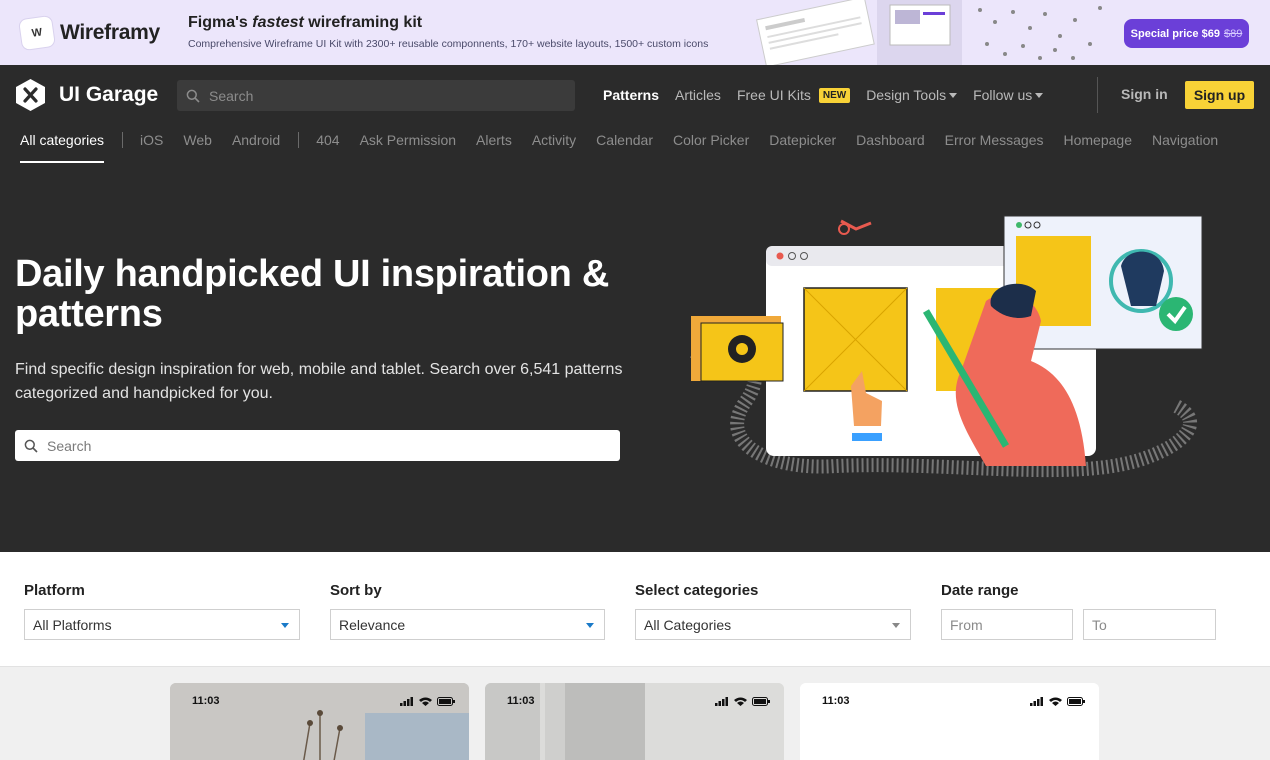 Image resolution: width=1270 pixels, height=760 pixels. I want to click on promo-title: Figma's fastest wireframing kit, so click(305, 23).